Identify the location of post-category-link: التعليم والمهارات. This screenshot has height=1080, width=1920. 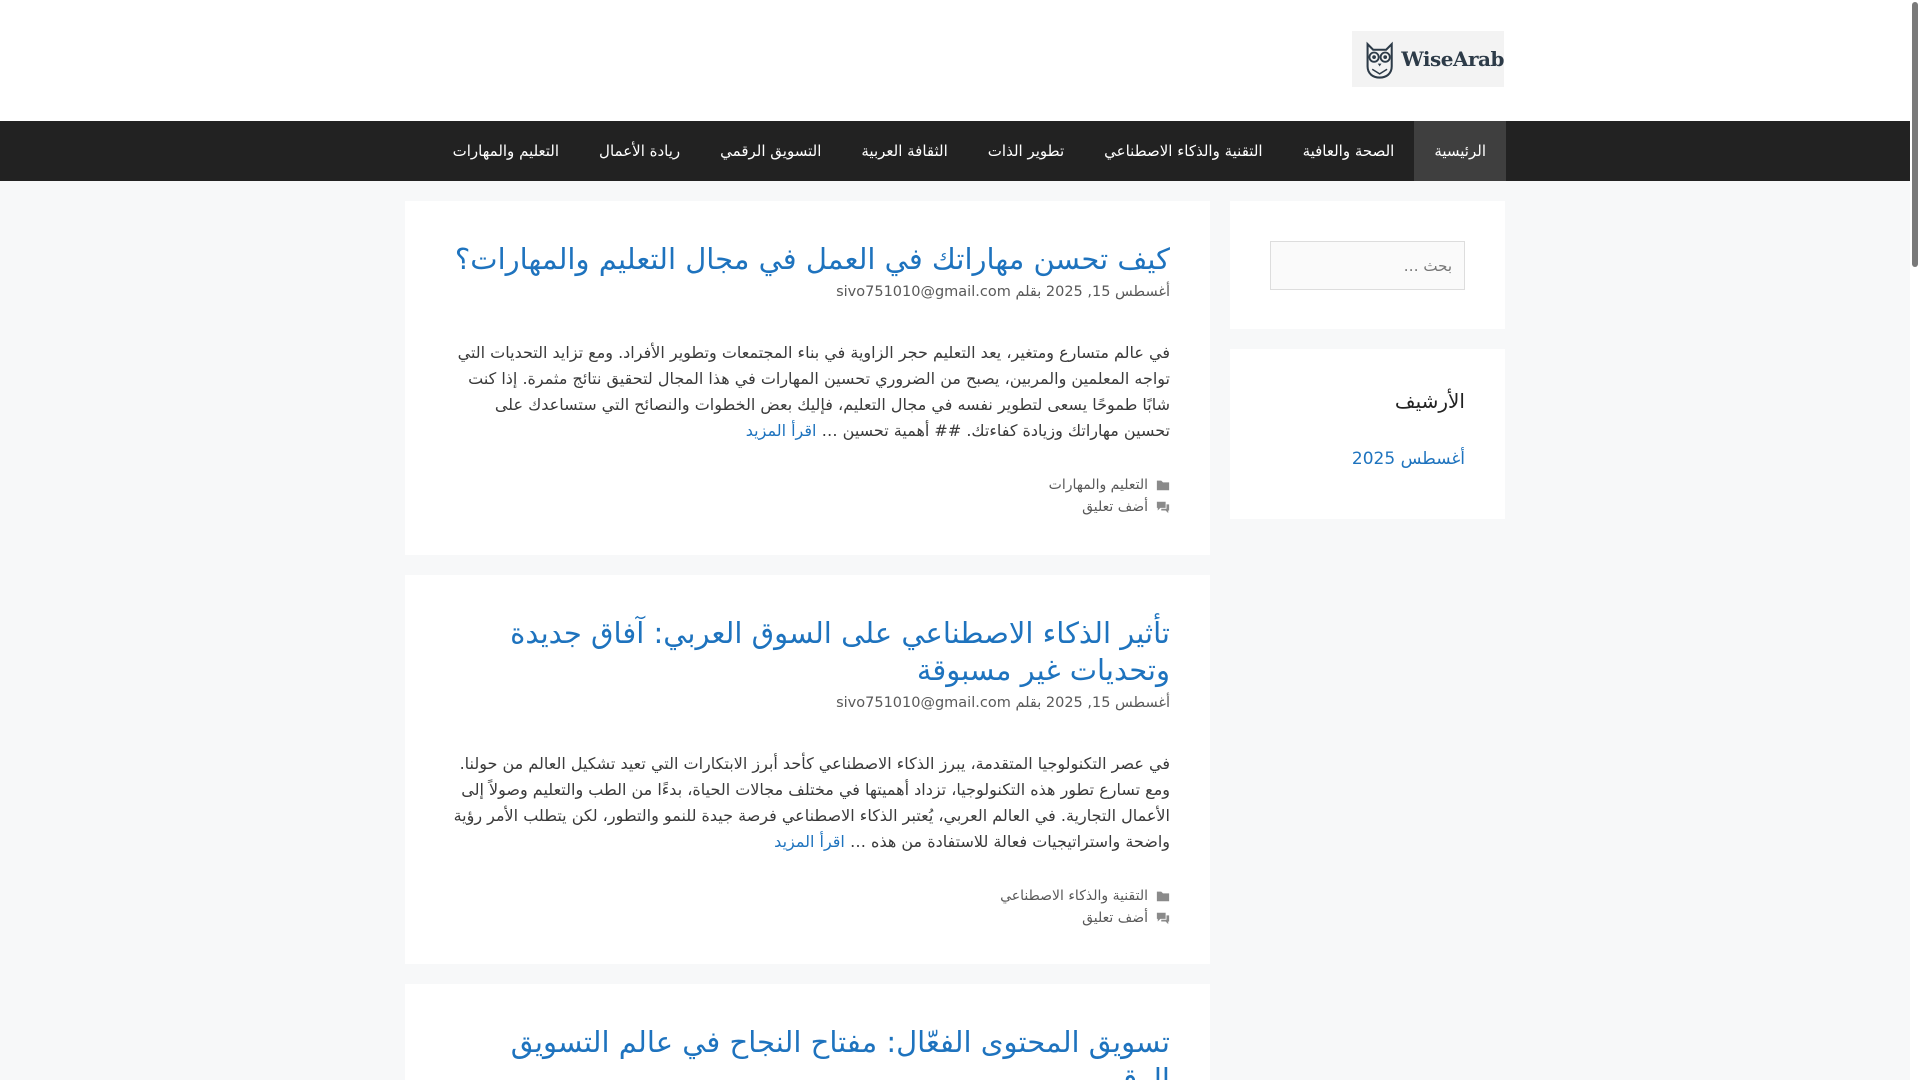
(1098, 485).